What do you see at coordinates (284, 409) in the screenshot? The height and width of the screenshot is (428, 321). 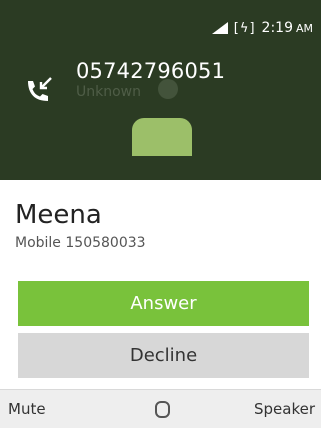 I see `speaker-softkey: Speaker` at bounding box center [284, 409].